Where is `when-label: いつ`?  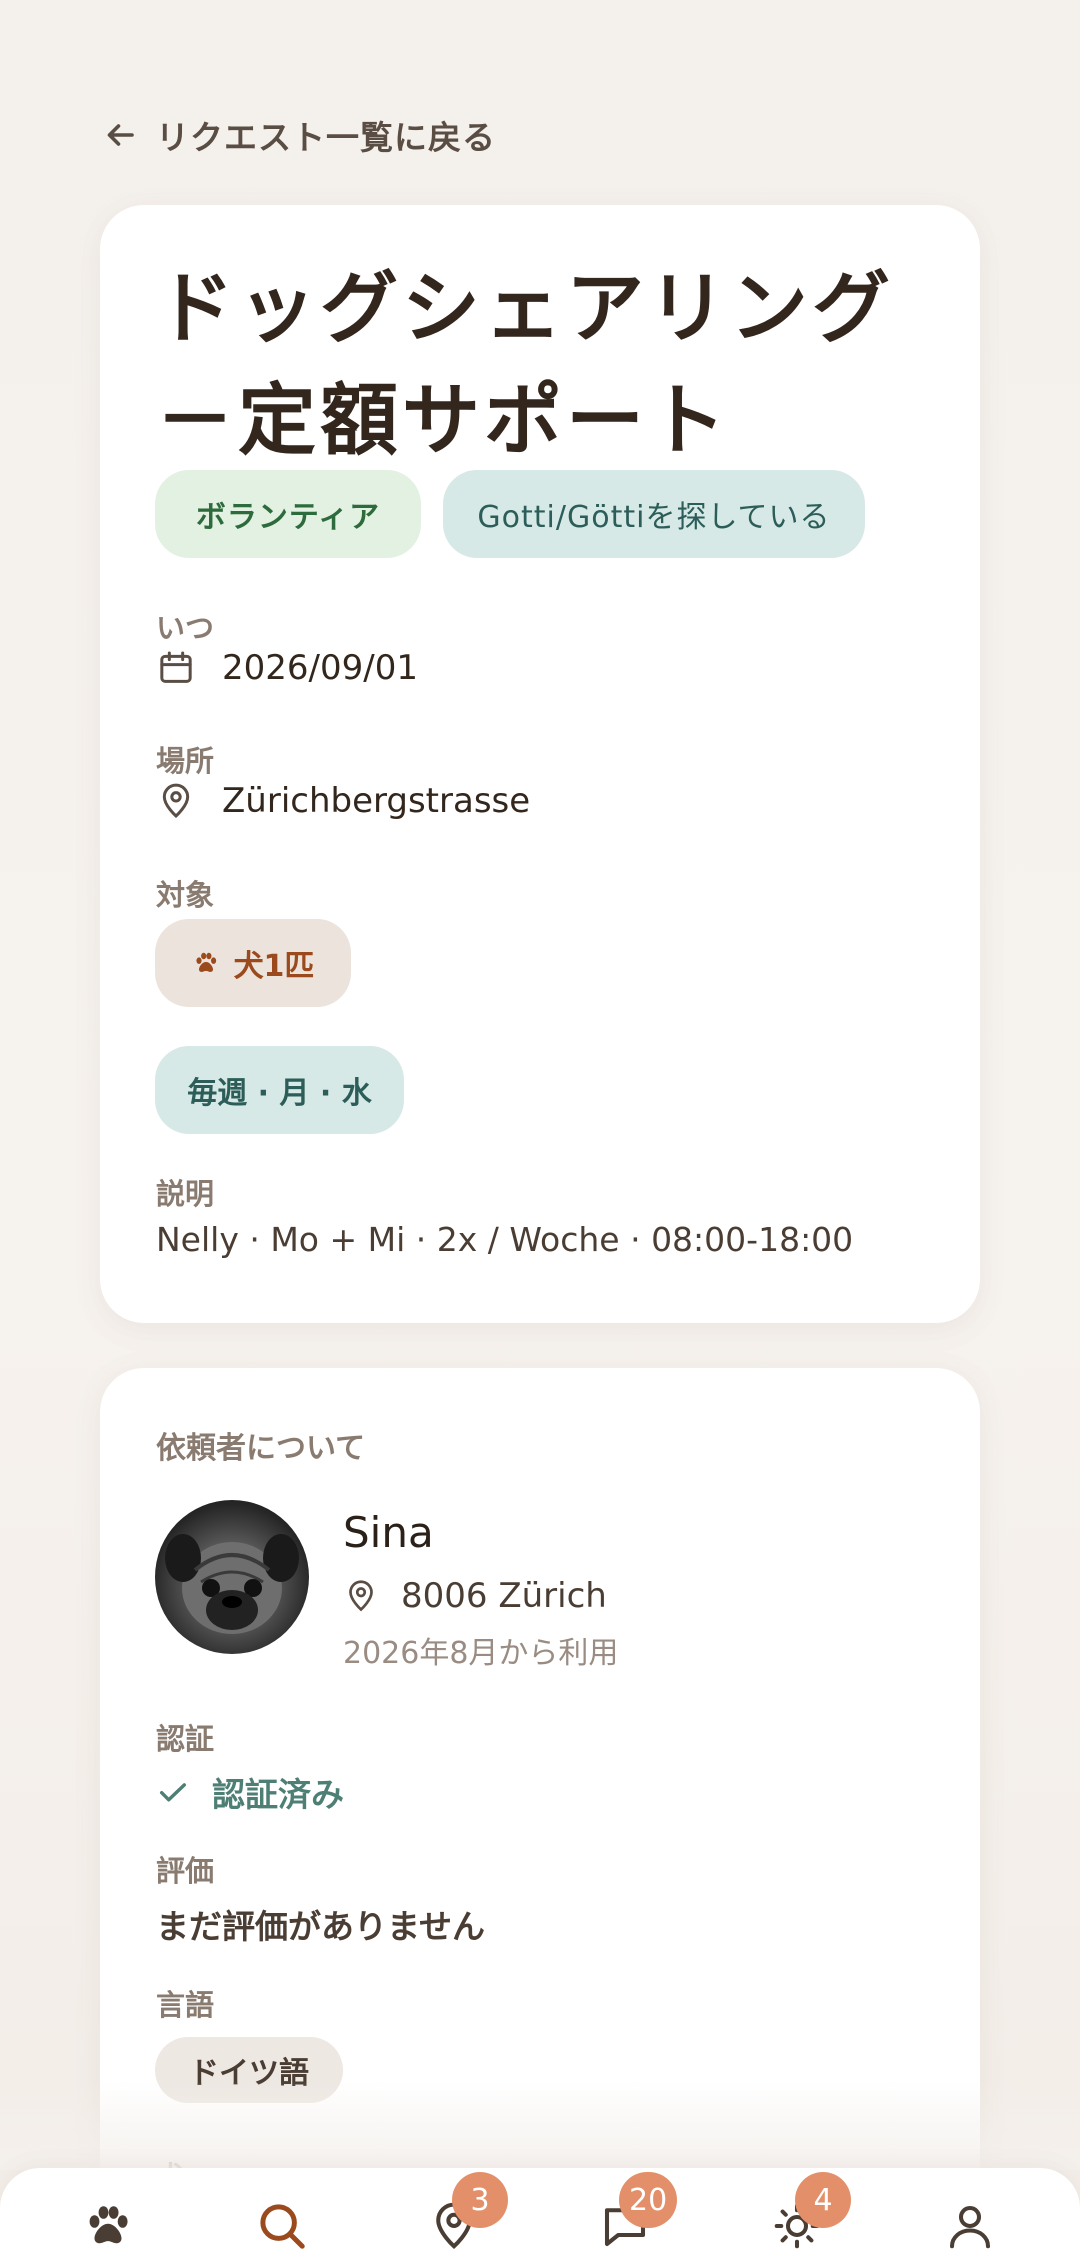
when-label: いつ is located at coordinates (185, 628).